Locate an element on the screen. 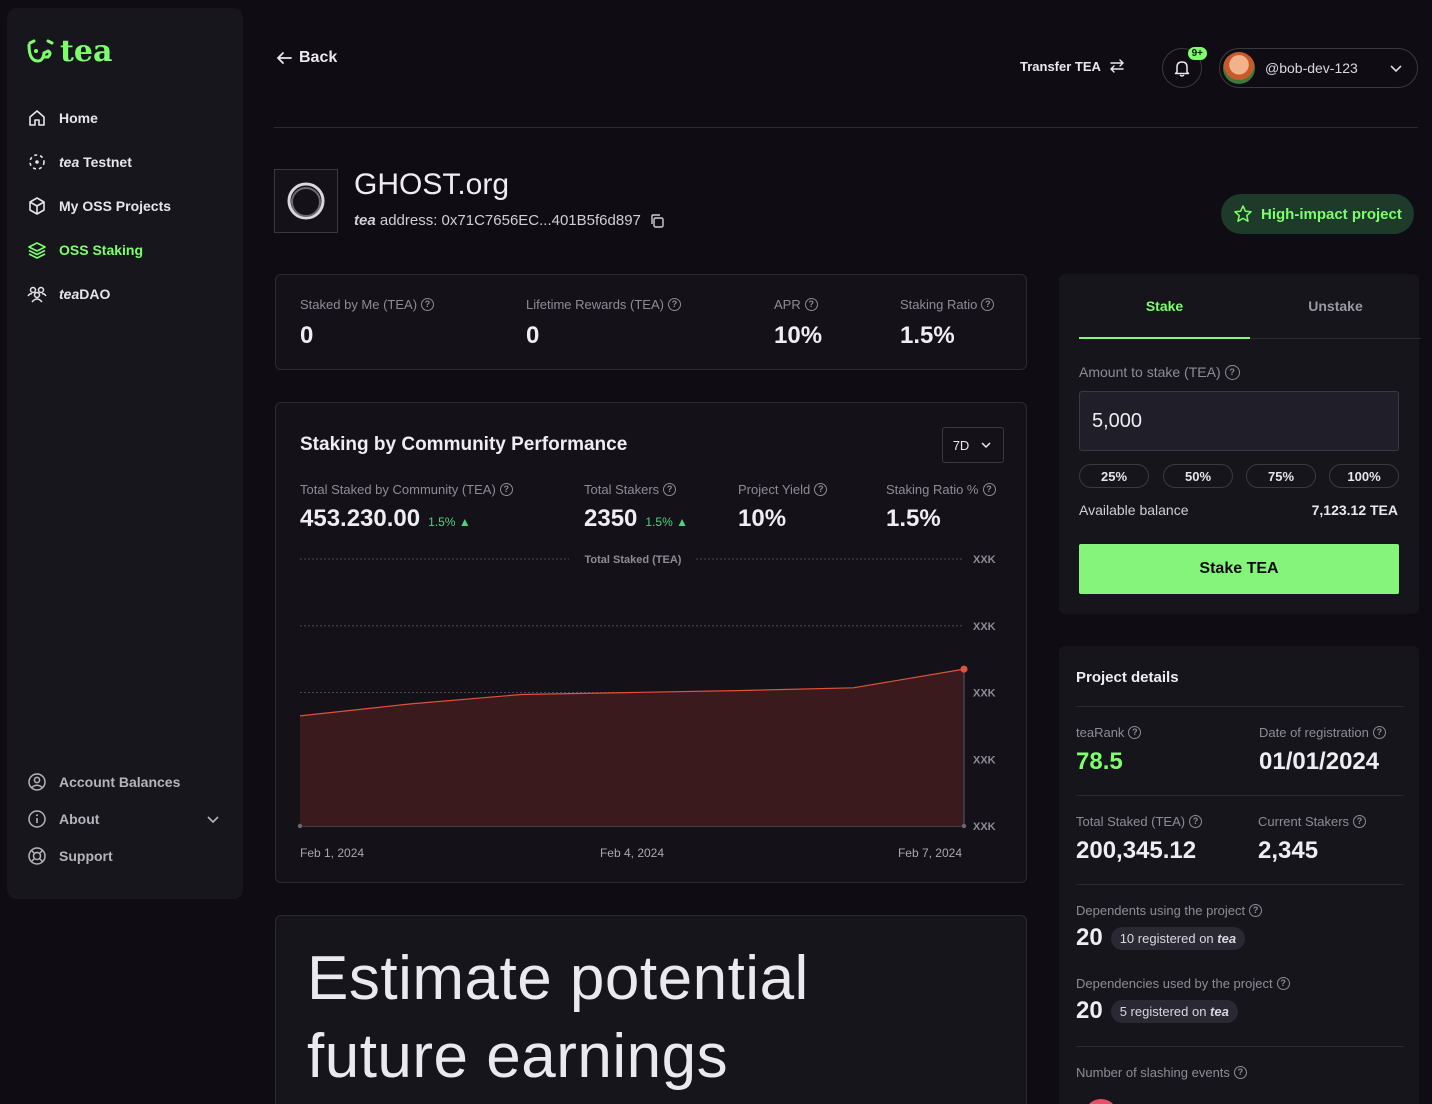 The width and height of the screenshot is (1432, 1104). project-address: tea address: 0x71C7656EC...401B5f6d897 is located at coordinates (509, 220).